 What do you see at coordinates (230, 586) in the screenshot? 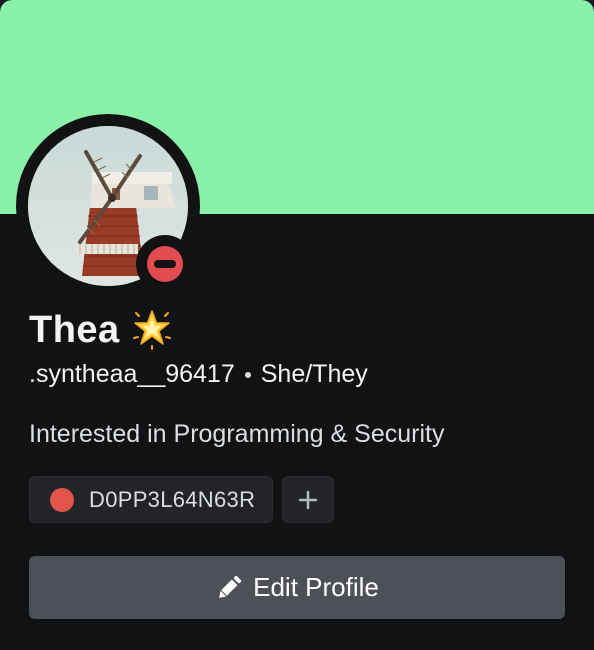
I see `pencil-icon` at bounding box center [230, 586].